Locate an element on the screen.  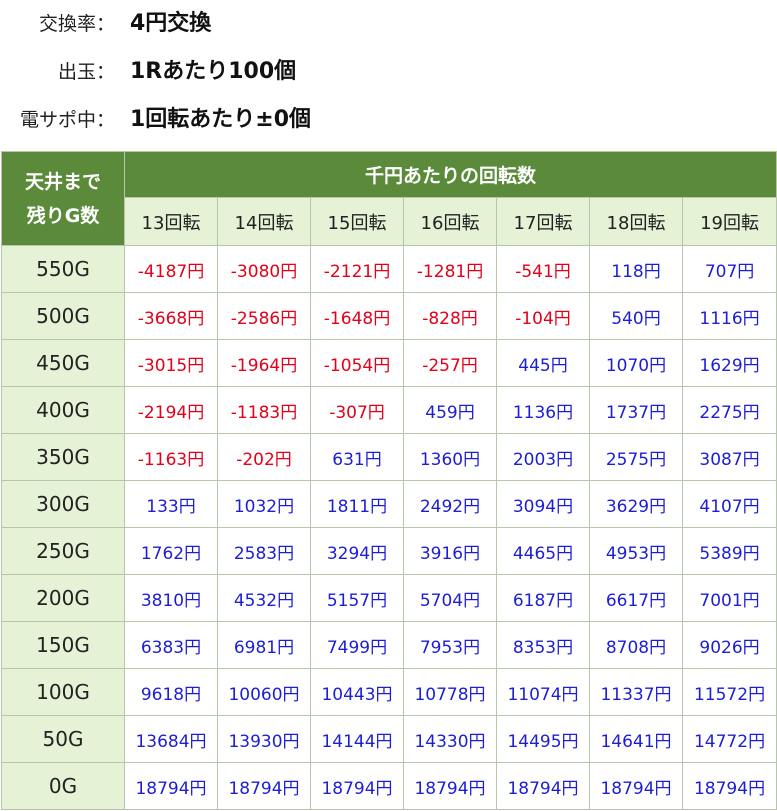
expected-value-cell: 4465円 is located at coordinates (543, 551).